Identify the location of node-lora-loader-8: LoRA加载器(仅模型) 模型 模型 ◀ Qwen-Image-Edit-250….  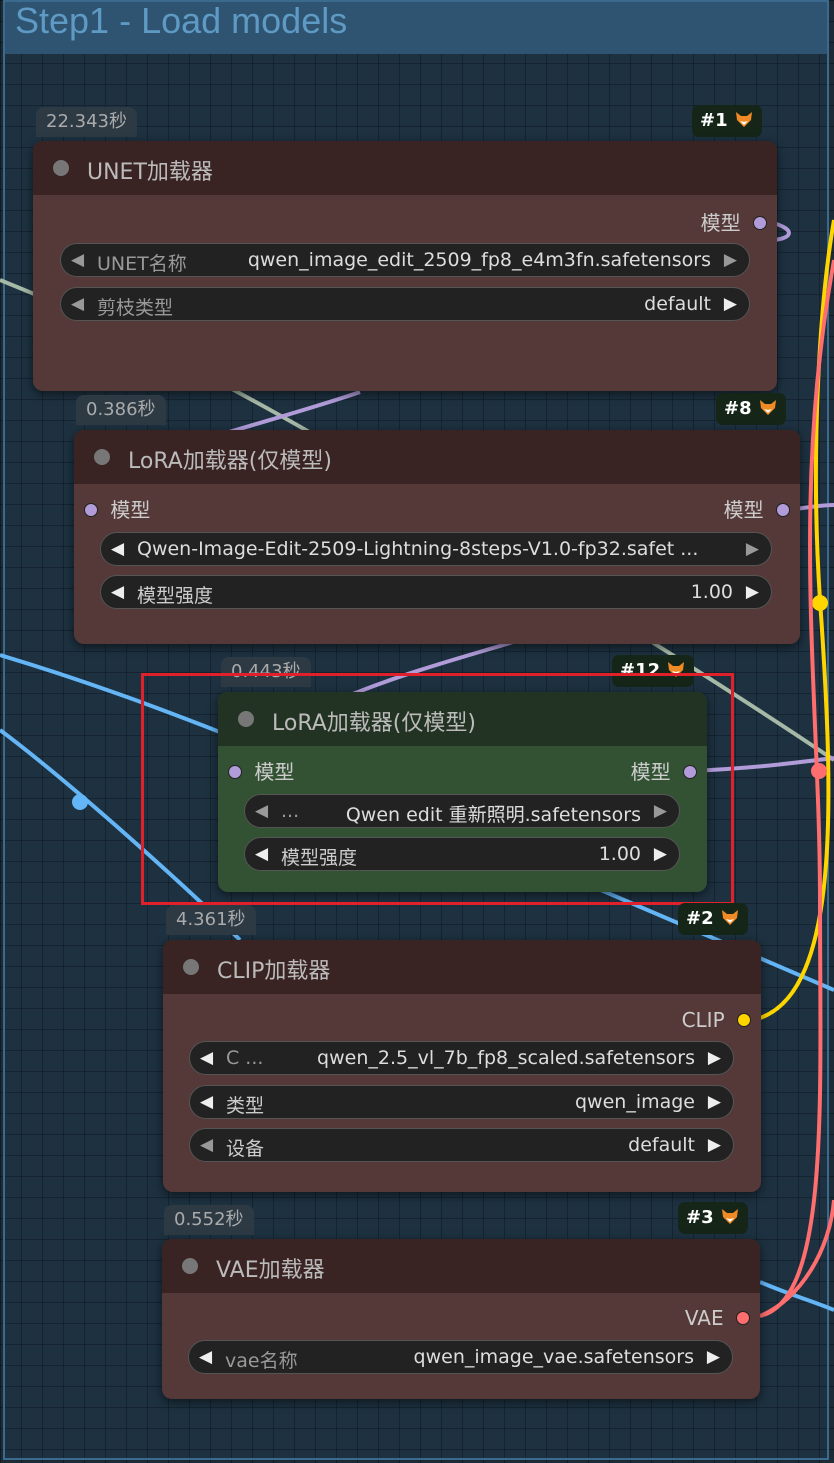
(437, 537).